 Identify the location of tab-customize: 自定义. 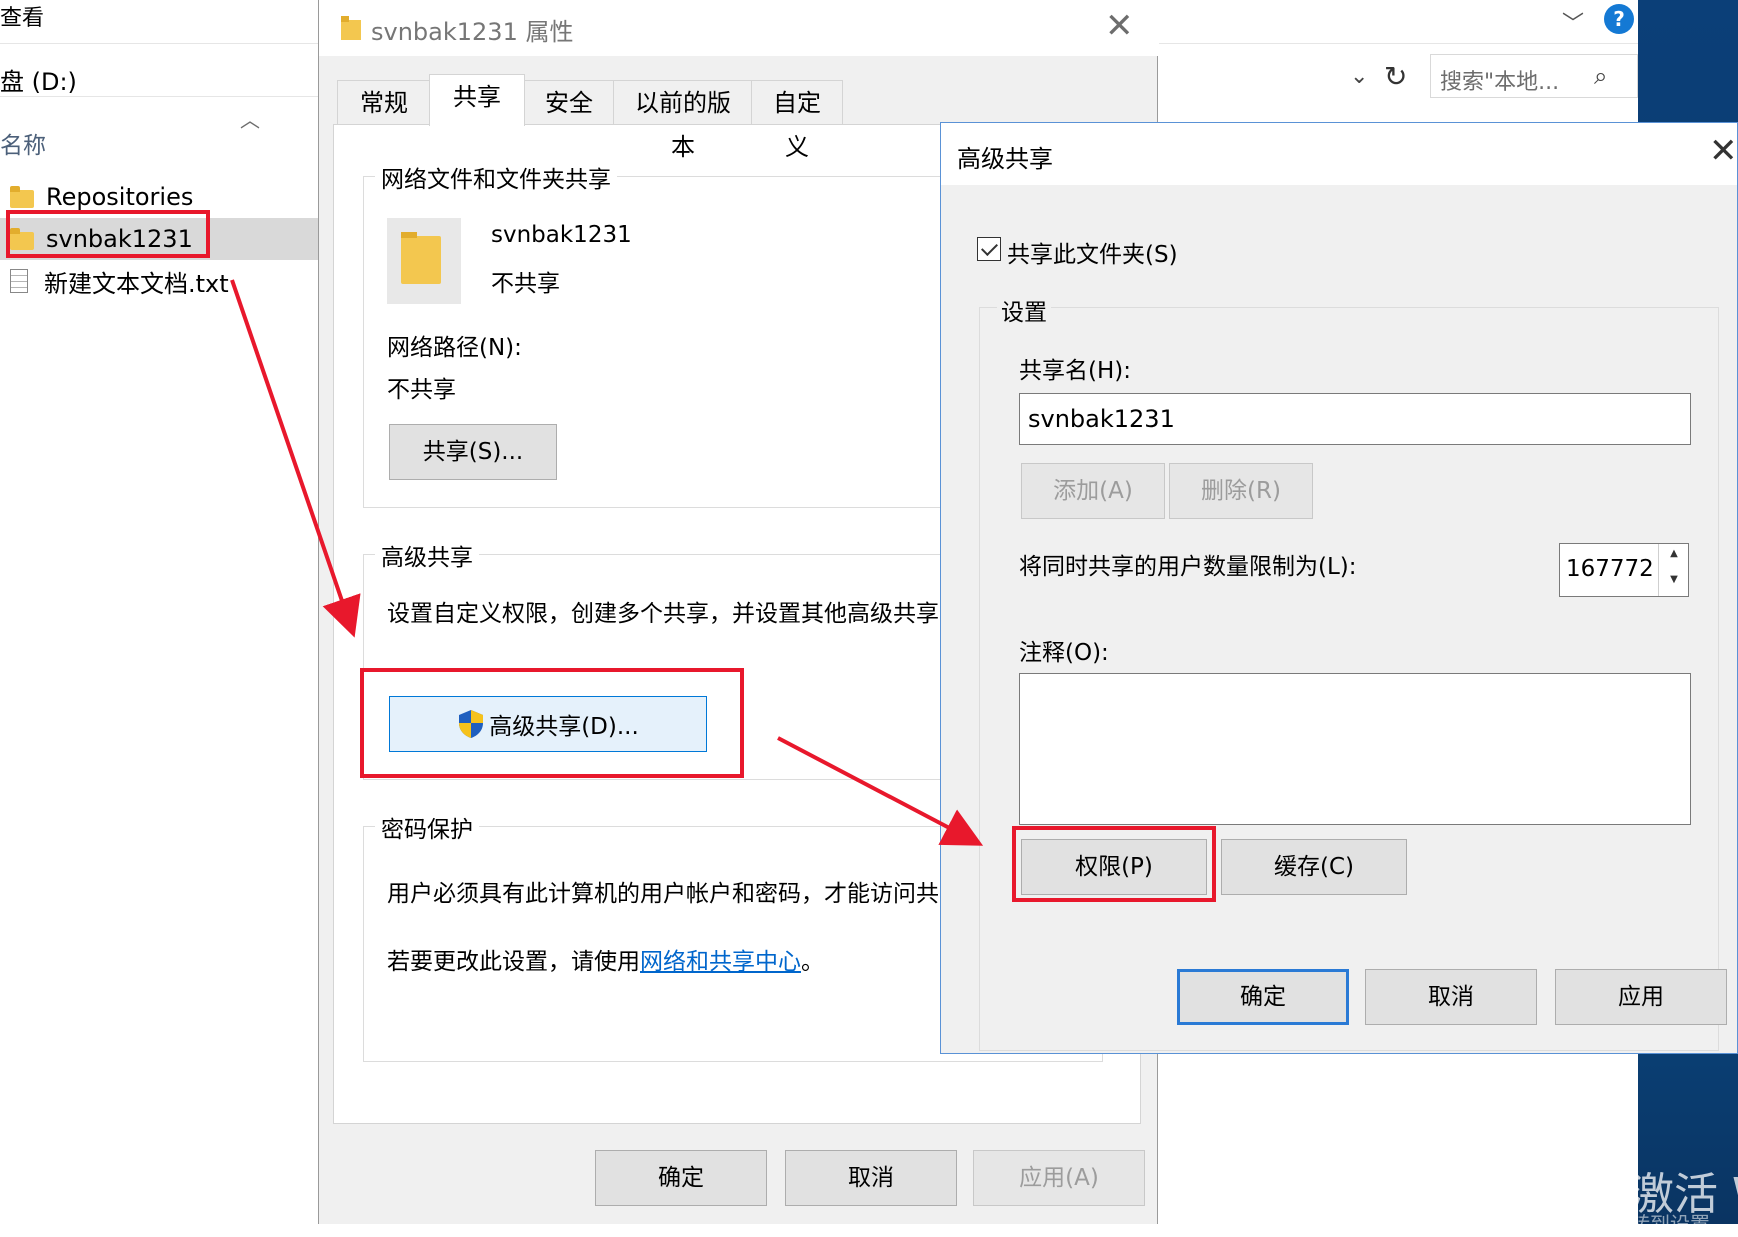
(797, 120).